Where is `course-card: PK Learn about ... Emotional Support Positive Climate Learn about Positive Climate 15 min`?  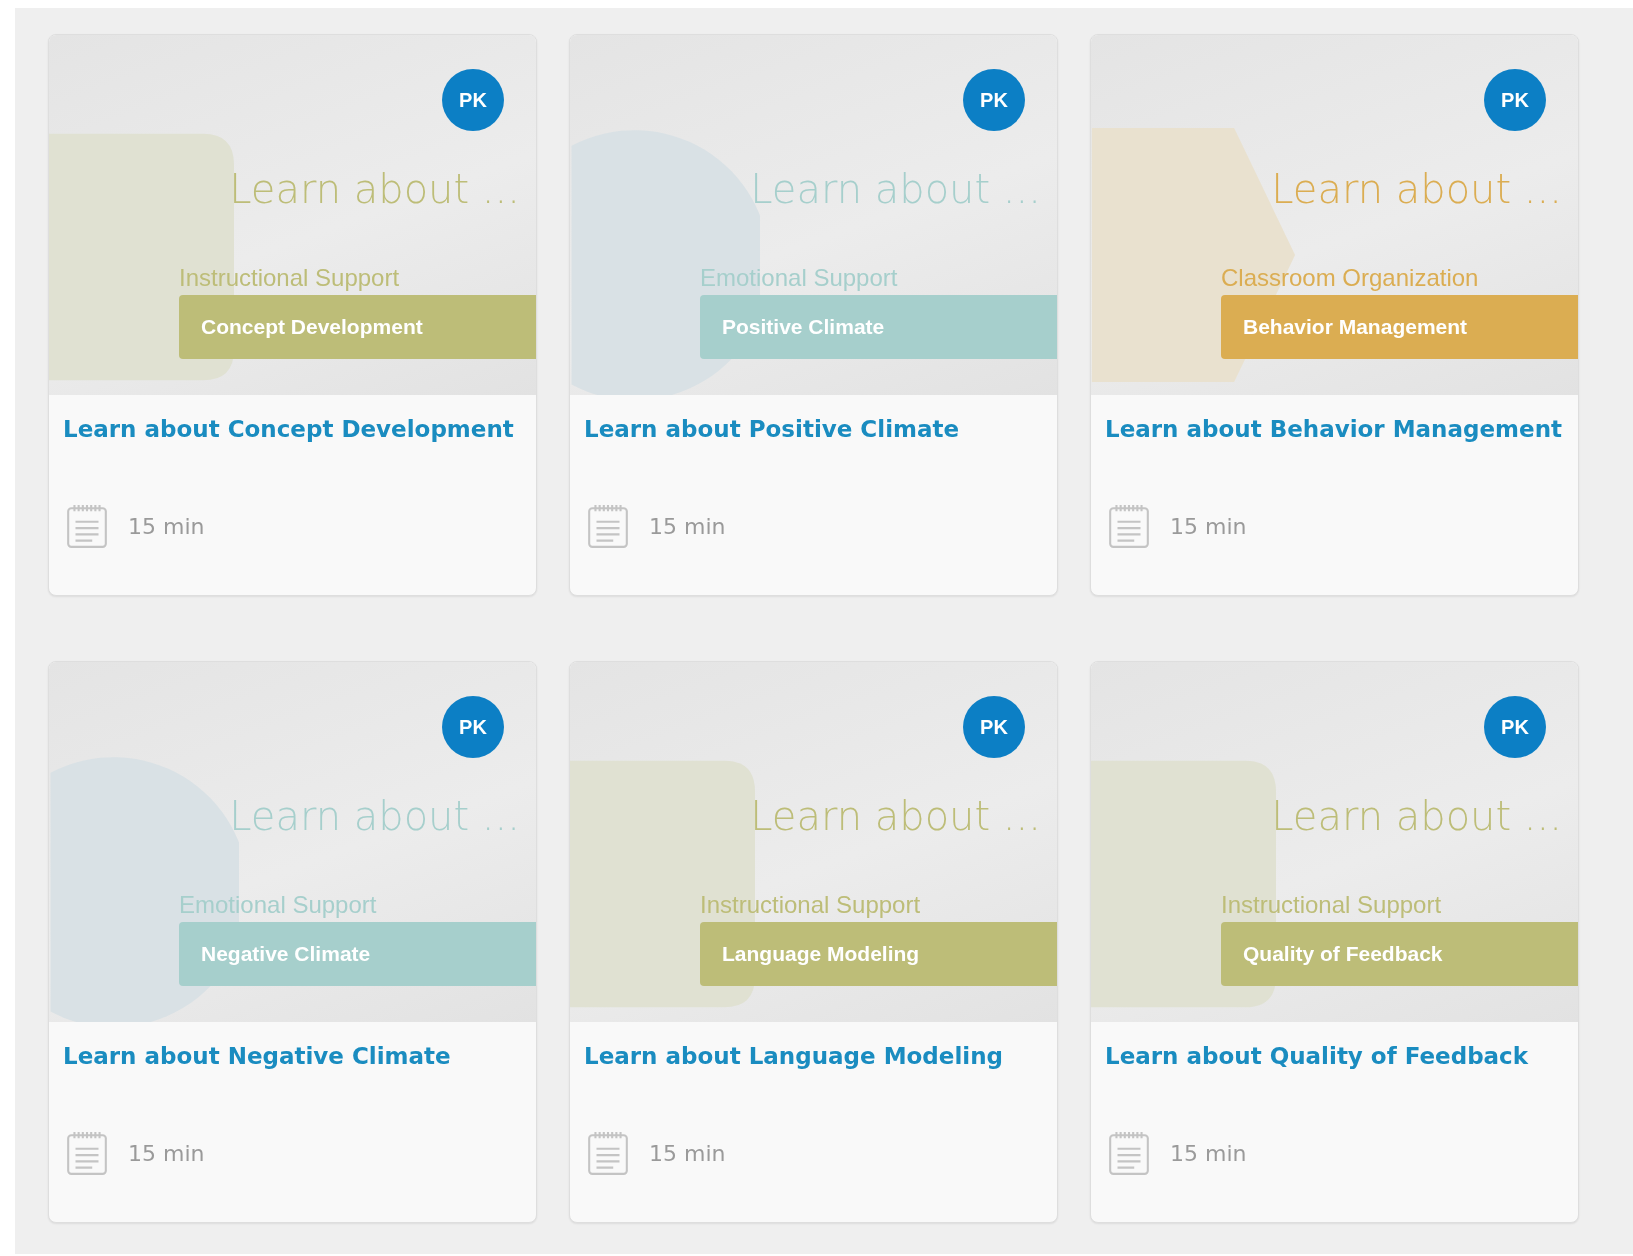 course-card: PK Learn about ... Emotional Support Positive Climate Learn about Positive Climate 15 min is located at coordinates (813, 315).